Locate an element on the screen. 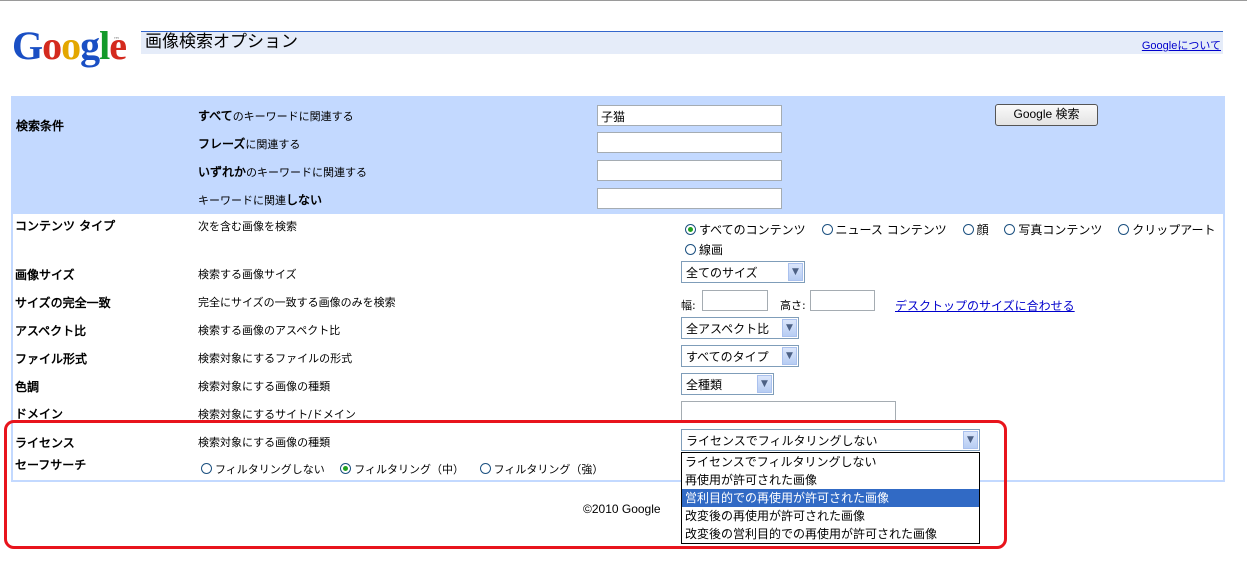  all-words-input: 子猫 is located at coordinates (689, 115).